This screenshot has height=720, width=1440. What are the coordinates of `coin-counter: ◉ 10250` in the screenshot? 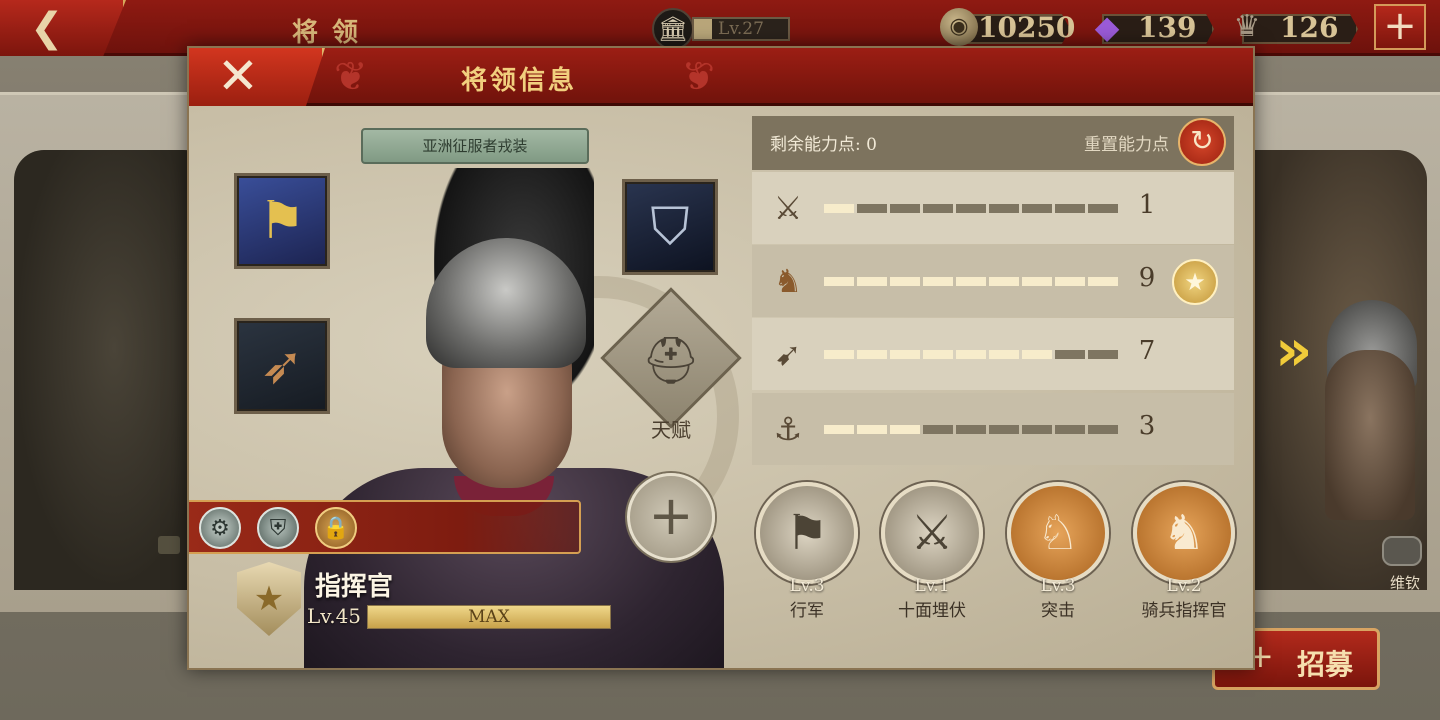 It's located at (1007, 28).